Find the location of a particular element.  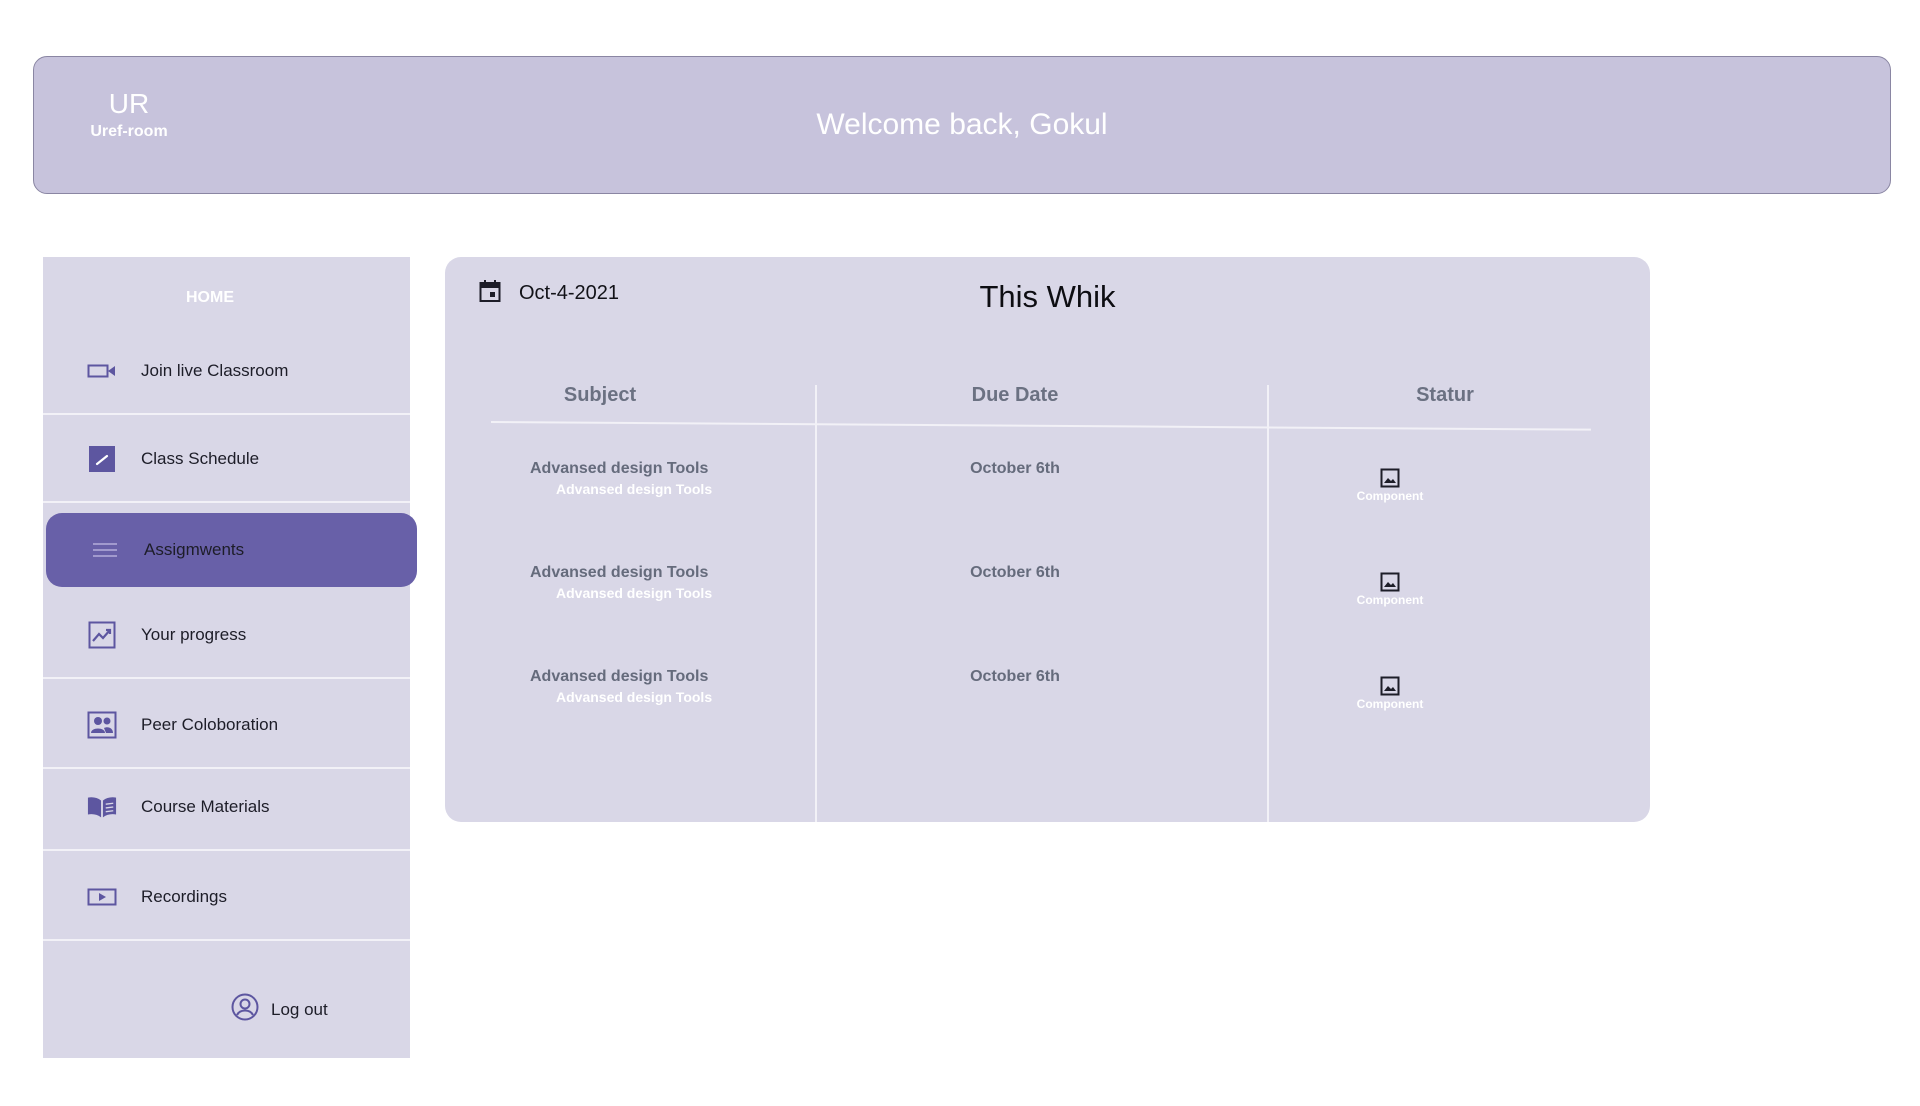

header-divider is located at coordinates (1040, 426).